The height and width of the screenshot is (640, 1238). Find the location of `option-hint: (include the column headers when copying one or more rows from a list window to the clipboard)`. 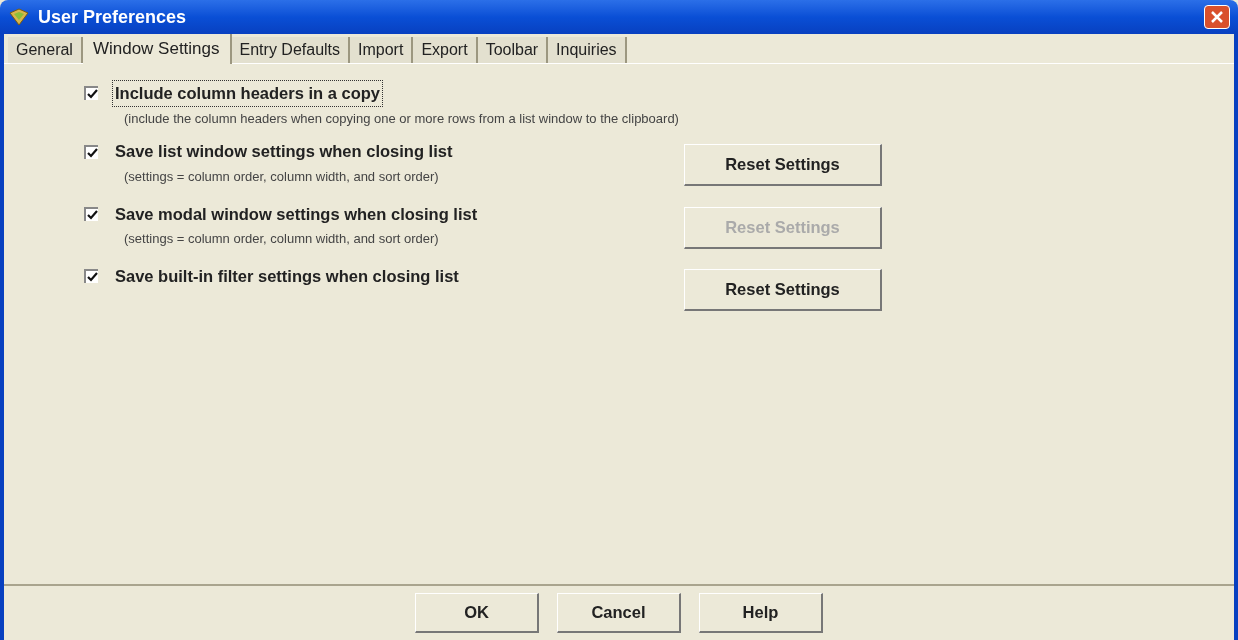

option-hint: (include the column headers when copying one or more rows from a list window to the clipboard) is located at coordinates (402, 118).